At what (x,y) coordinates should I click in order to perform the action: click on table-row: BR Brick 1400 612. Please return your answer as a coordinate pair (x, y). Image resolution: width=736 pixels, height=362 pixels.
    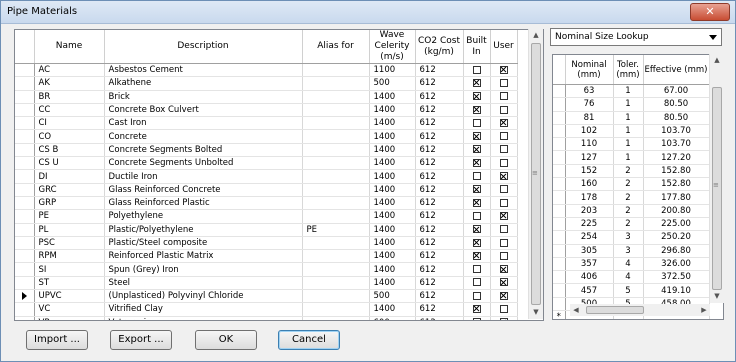
    Looking at the image, I should click on (266, 97).